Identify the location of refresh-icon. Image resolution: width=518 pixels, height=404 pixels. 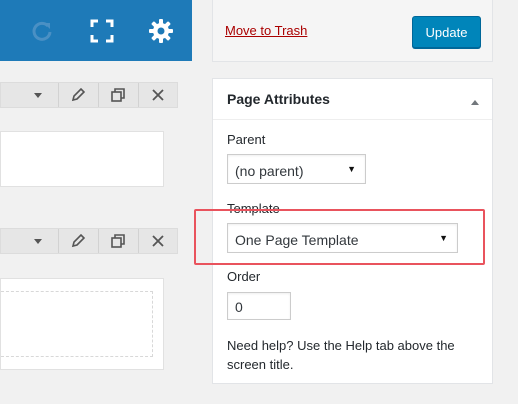
(42, 31).